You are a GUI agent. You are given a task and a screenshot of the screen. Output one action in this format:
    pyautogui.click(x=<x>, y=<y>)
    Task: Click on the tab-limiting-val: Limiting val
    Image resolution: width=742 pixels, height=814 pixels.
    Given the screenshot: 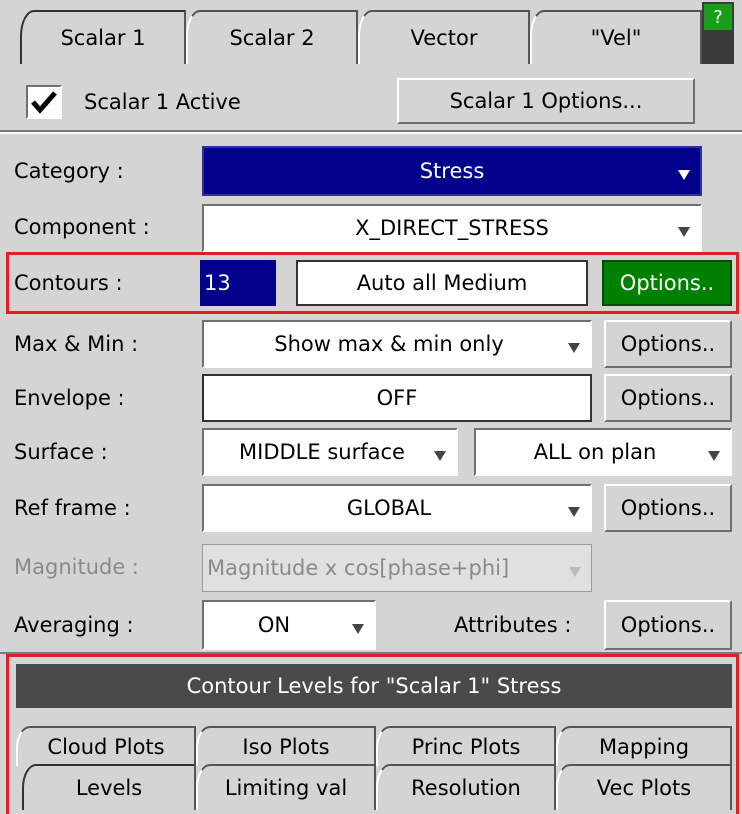 What is the action you would take?
    pyautogui.click(x=286, y=787)
    